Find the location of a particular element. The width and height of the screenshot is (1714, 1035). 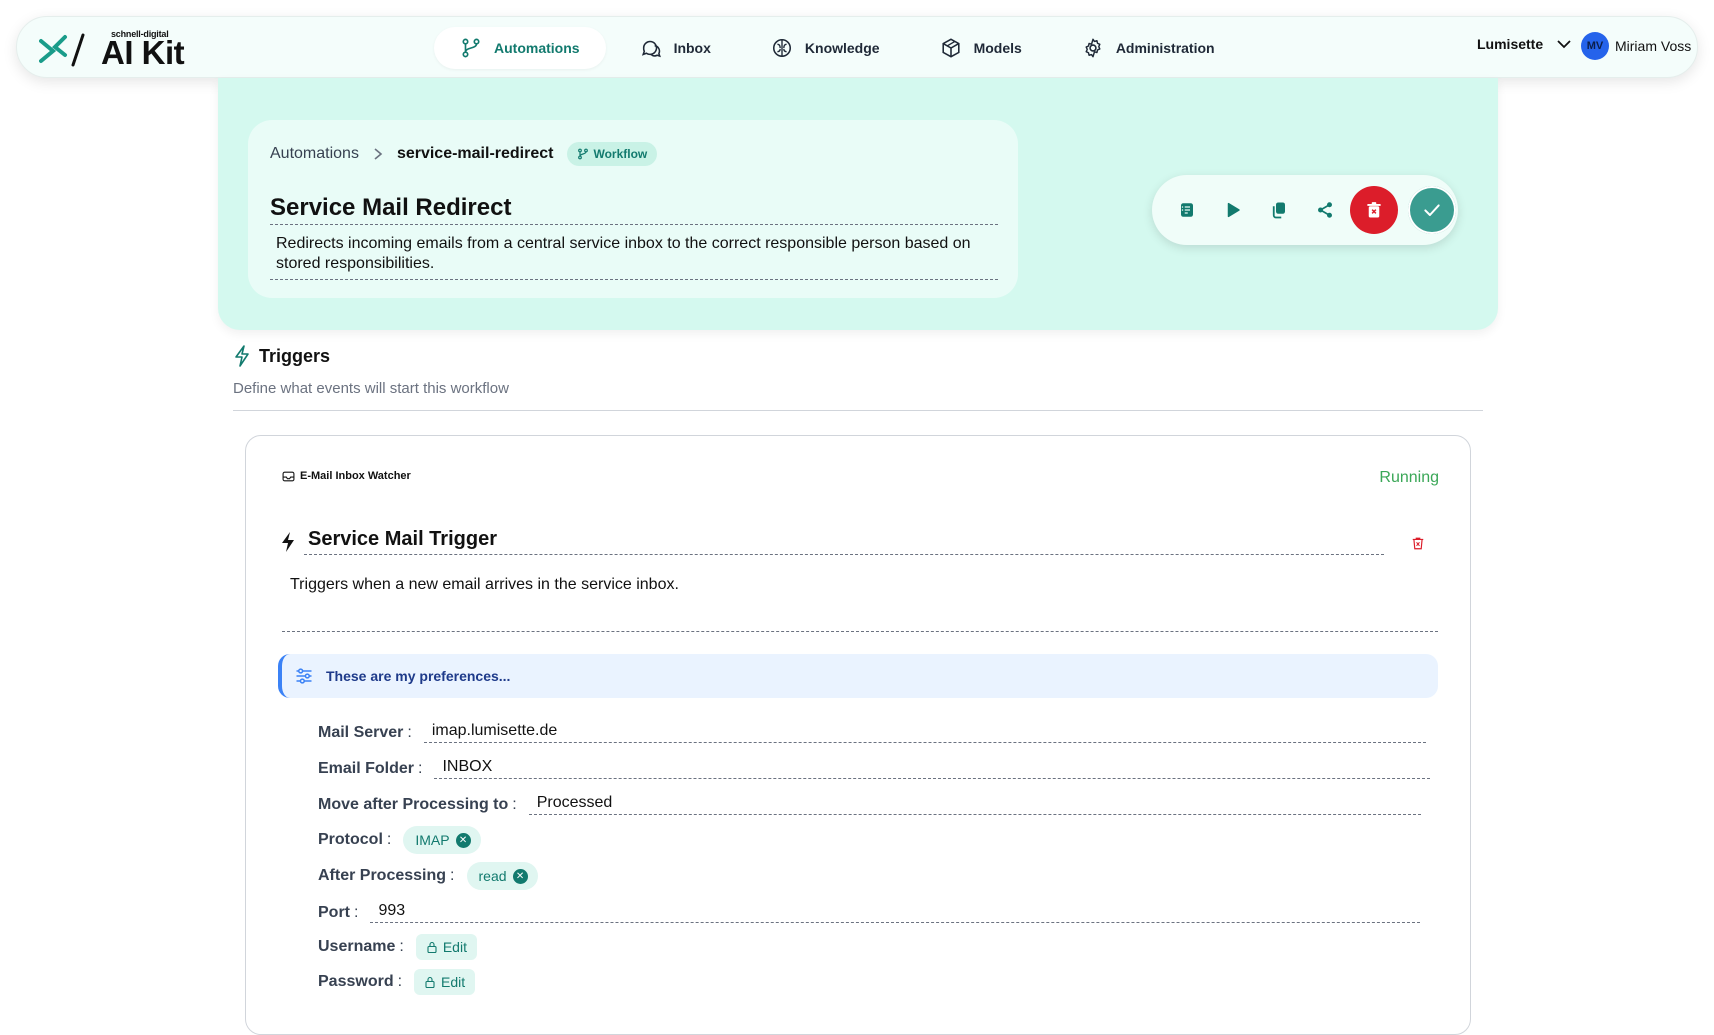

edit-username-button: Edit is located at coordinates (446, 947).